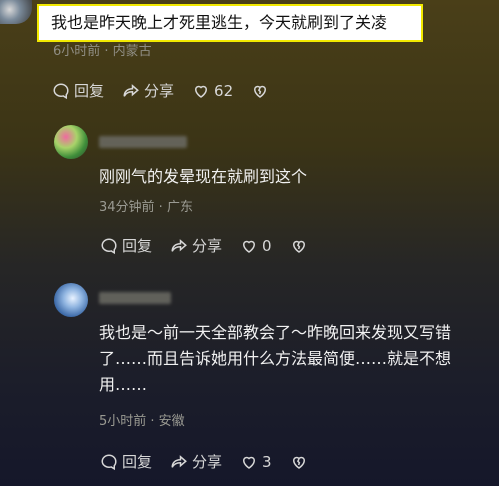 Image resolution: width=499 pixels, height=486 pixels. What do you see at coordinates (230, 23) in the screenshot?
I see `highlighted-comment-text: 我也是昨天晚上才死里逃生，今天就刷到了关凌` at bounding box center [230, 23].